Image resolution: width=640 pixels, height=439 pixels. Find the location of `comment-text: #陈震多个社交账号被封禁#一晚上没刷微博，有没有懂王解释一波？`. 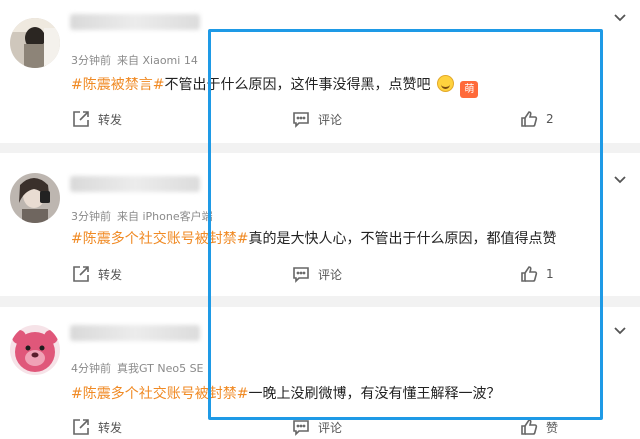

comment-text: #陈震多个社交账号被封禁#一晚上没刷微博，有没有懂王解释一波？ is located at coordinates (285, 393).